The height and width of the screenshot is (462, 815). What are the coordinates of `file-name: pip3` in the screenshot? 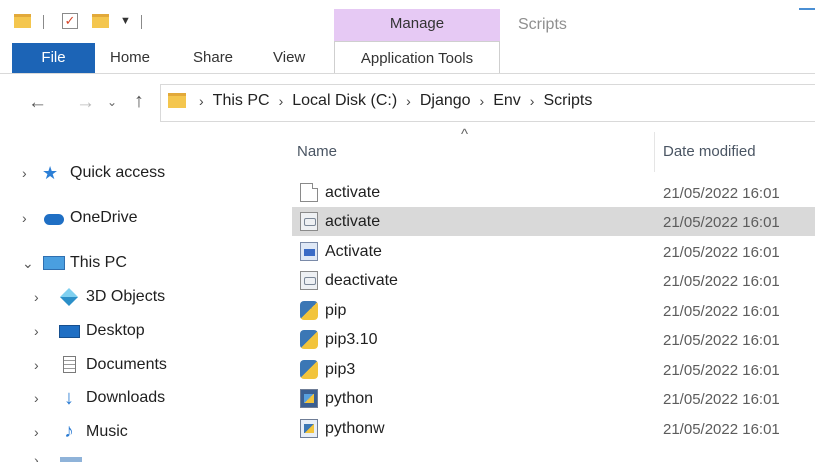 It's located at (340, 369).